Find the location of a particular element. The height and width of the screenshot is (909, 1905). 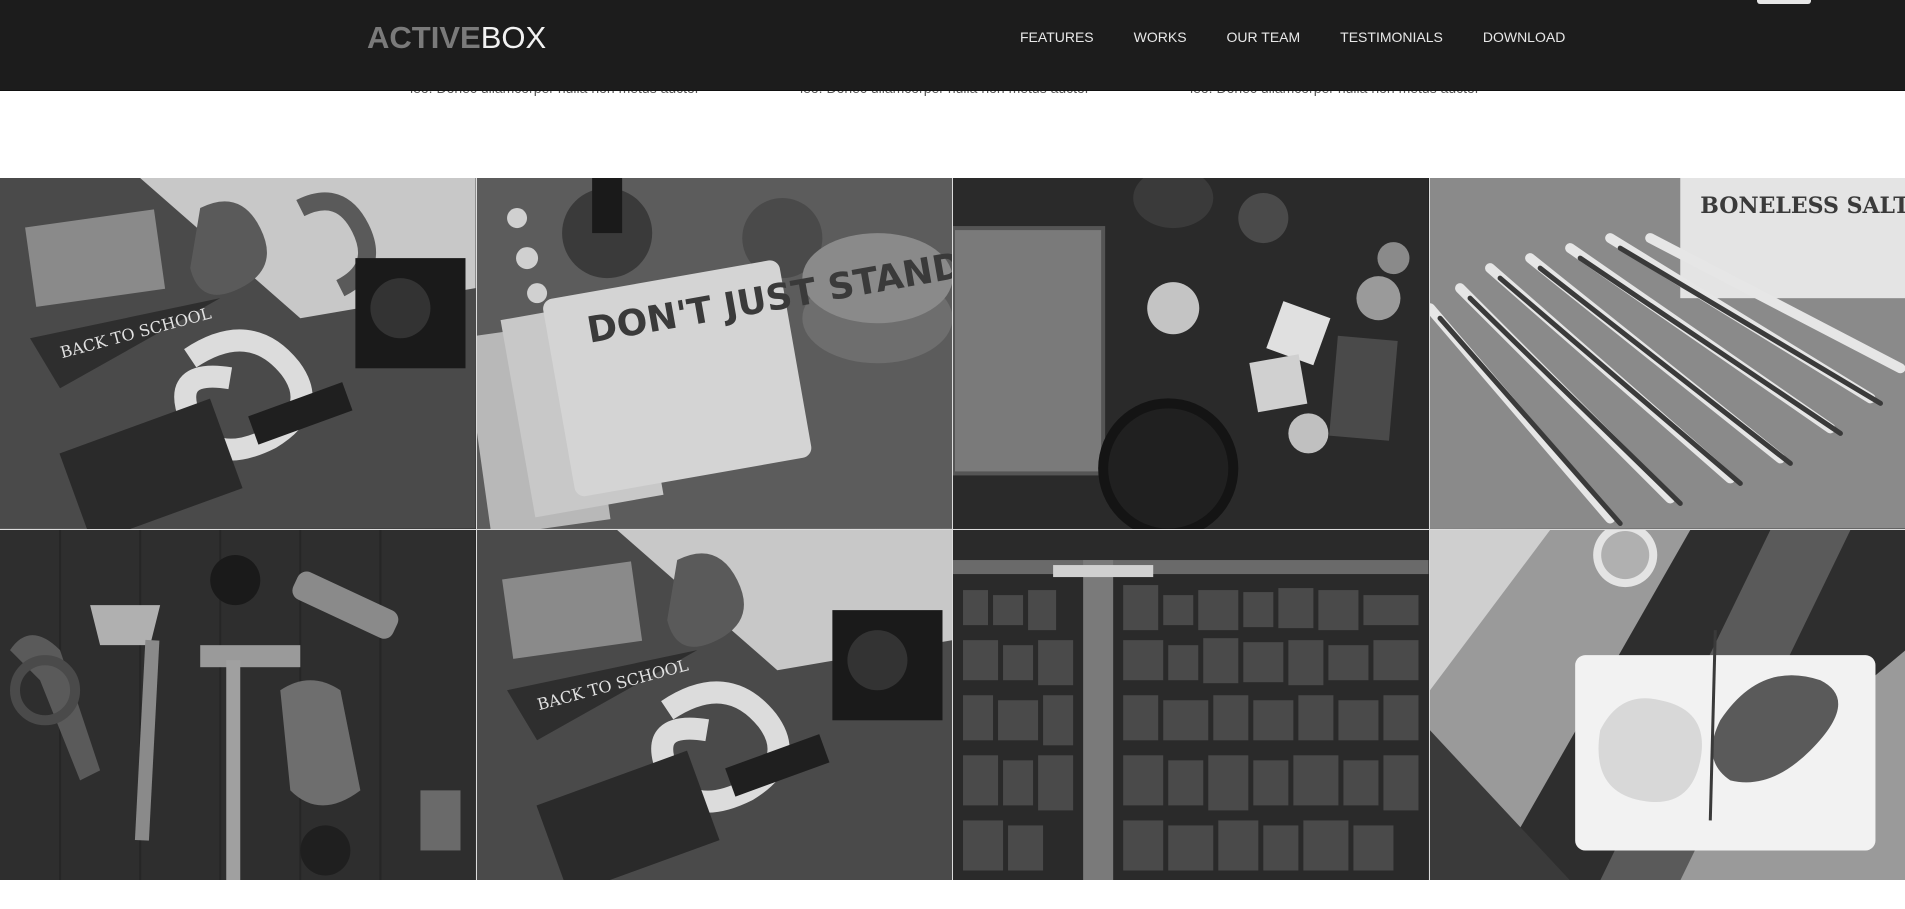

gallery-tile-6: BACK TO SCHOOL is located at coordinates (714, 704).